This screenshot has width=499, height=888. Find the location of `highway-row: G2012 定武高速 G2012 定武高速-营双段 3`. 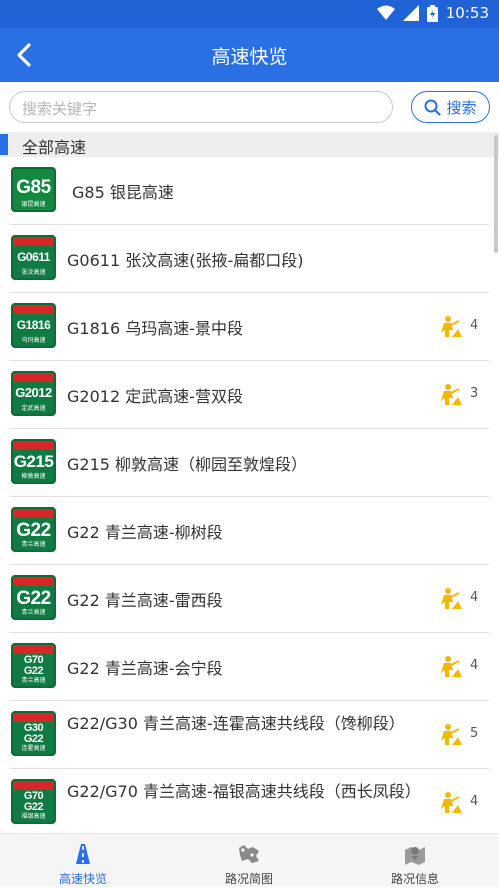

highway-row: G2012 定武高速 G2012 定武高速-营双段 3 is located at coordinates (249, 395).